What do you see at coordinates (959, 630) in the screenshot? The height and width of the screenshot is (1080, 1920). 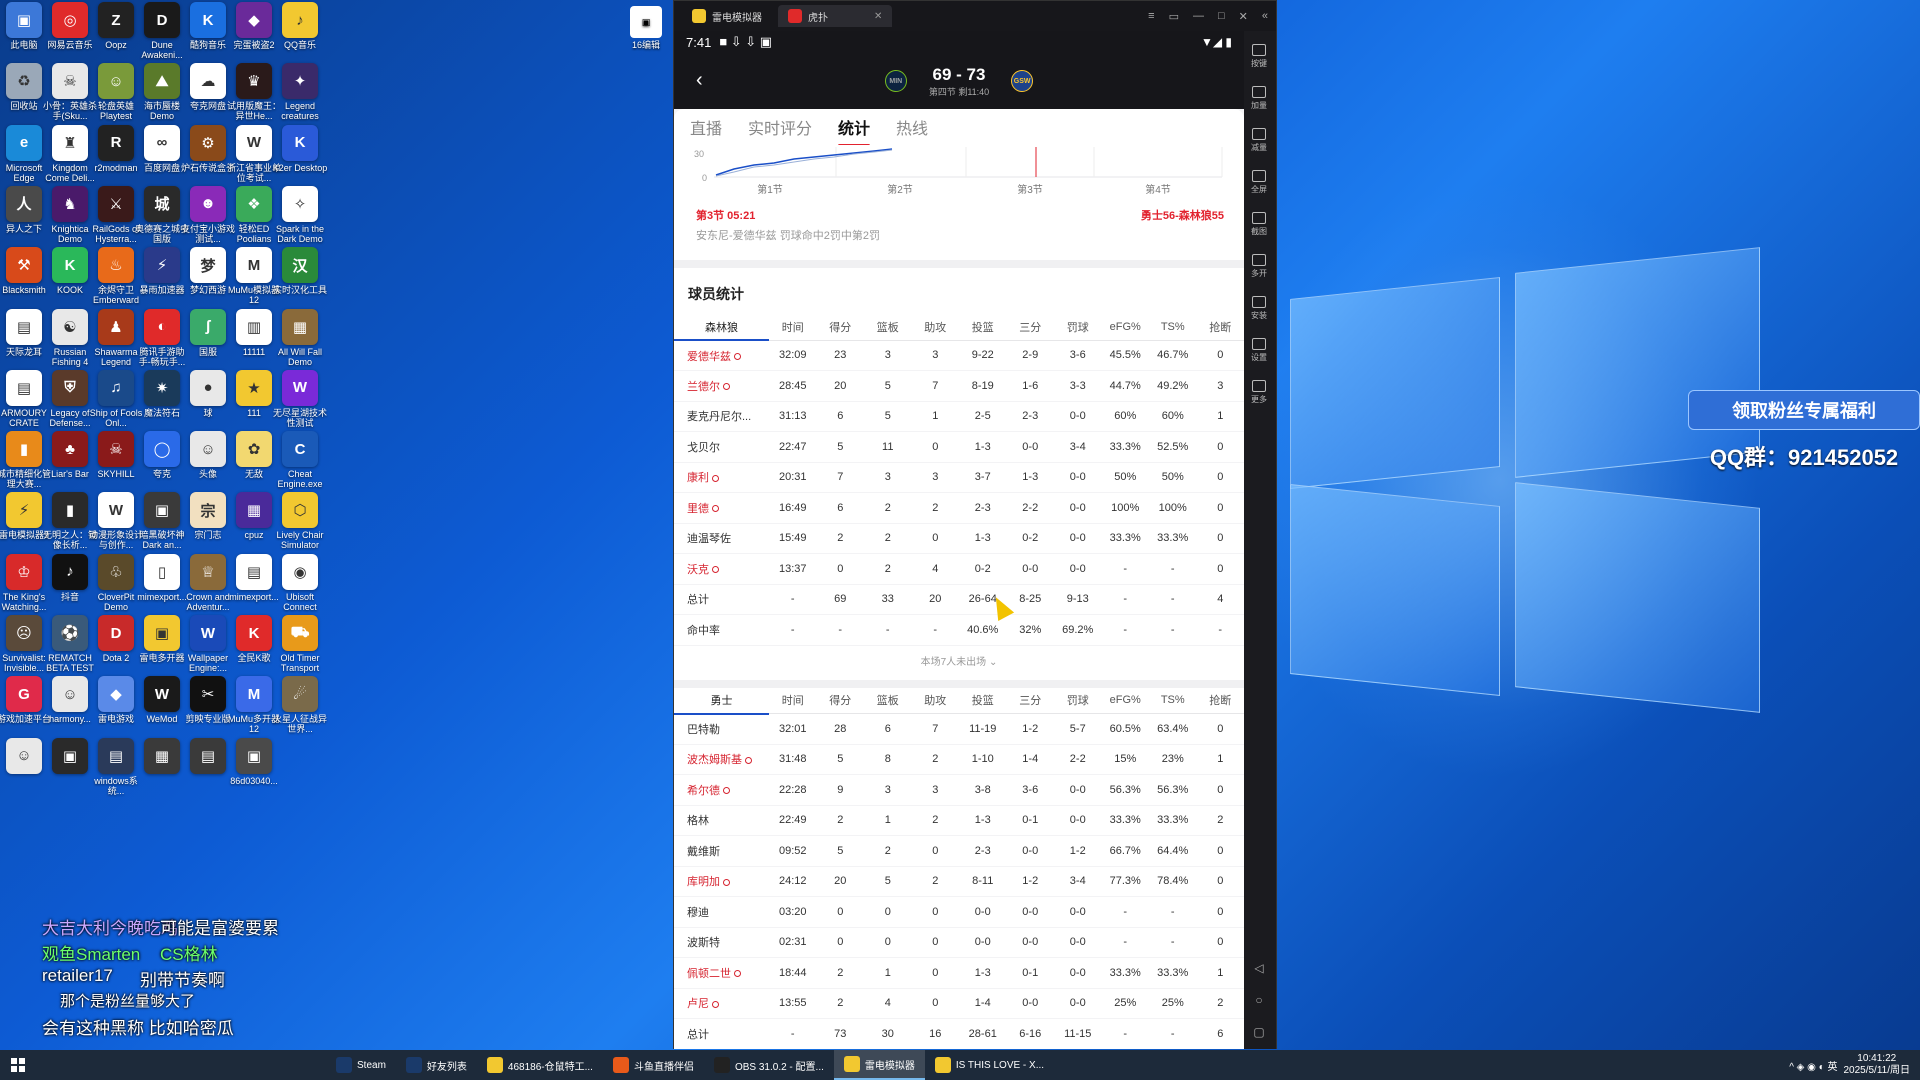 I see `table-row: 命中率 - - - -40.6% 32% 69.2% - - -` at bounding box center [959, 630].